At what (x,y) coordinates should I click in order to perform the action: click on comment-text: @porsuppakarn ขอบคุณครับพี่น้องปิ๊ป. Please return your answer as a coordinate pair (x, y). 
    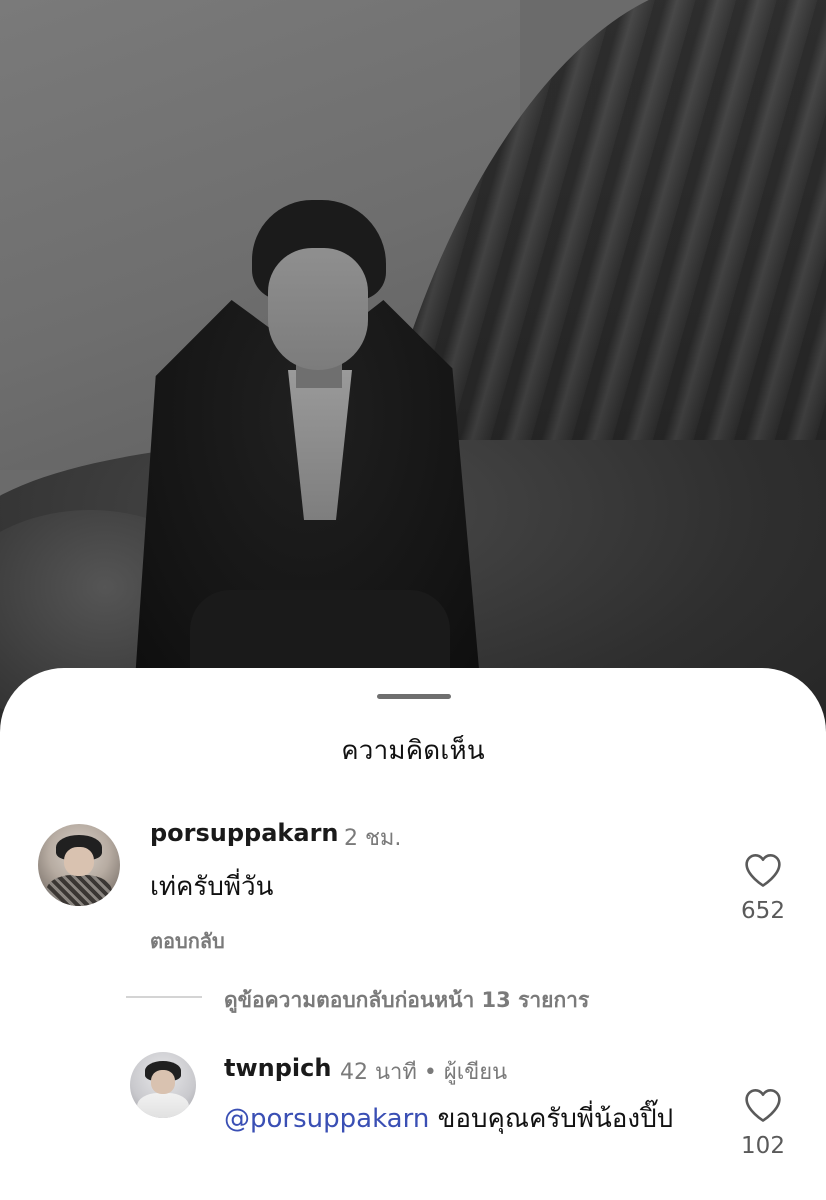
    Looking at the image, I should click on (454, 1119).